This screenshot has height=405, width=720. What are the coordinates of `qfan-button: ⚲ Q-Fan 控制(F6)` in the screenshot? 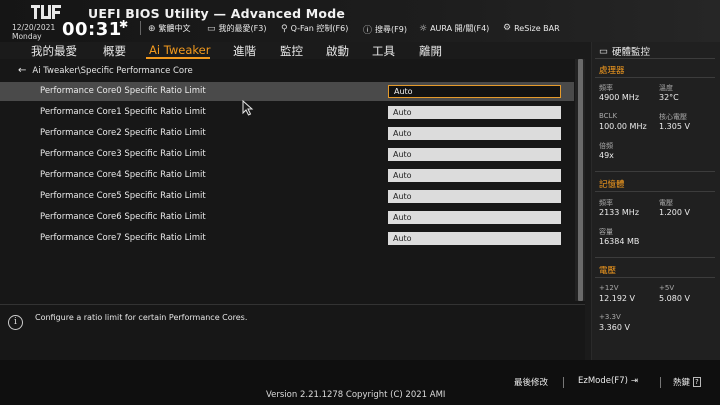 It's located at (314, 28).